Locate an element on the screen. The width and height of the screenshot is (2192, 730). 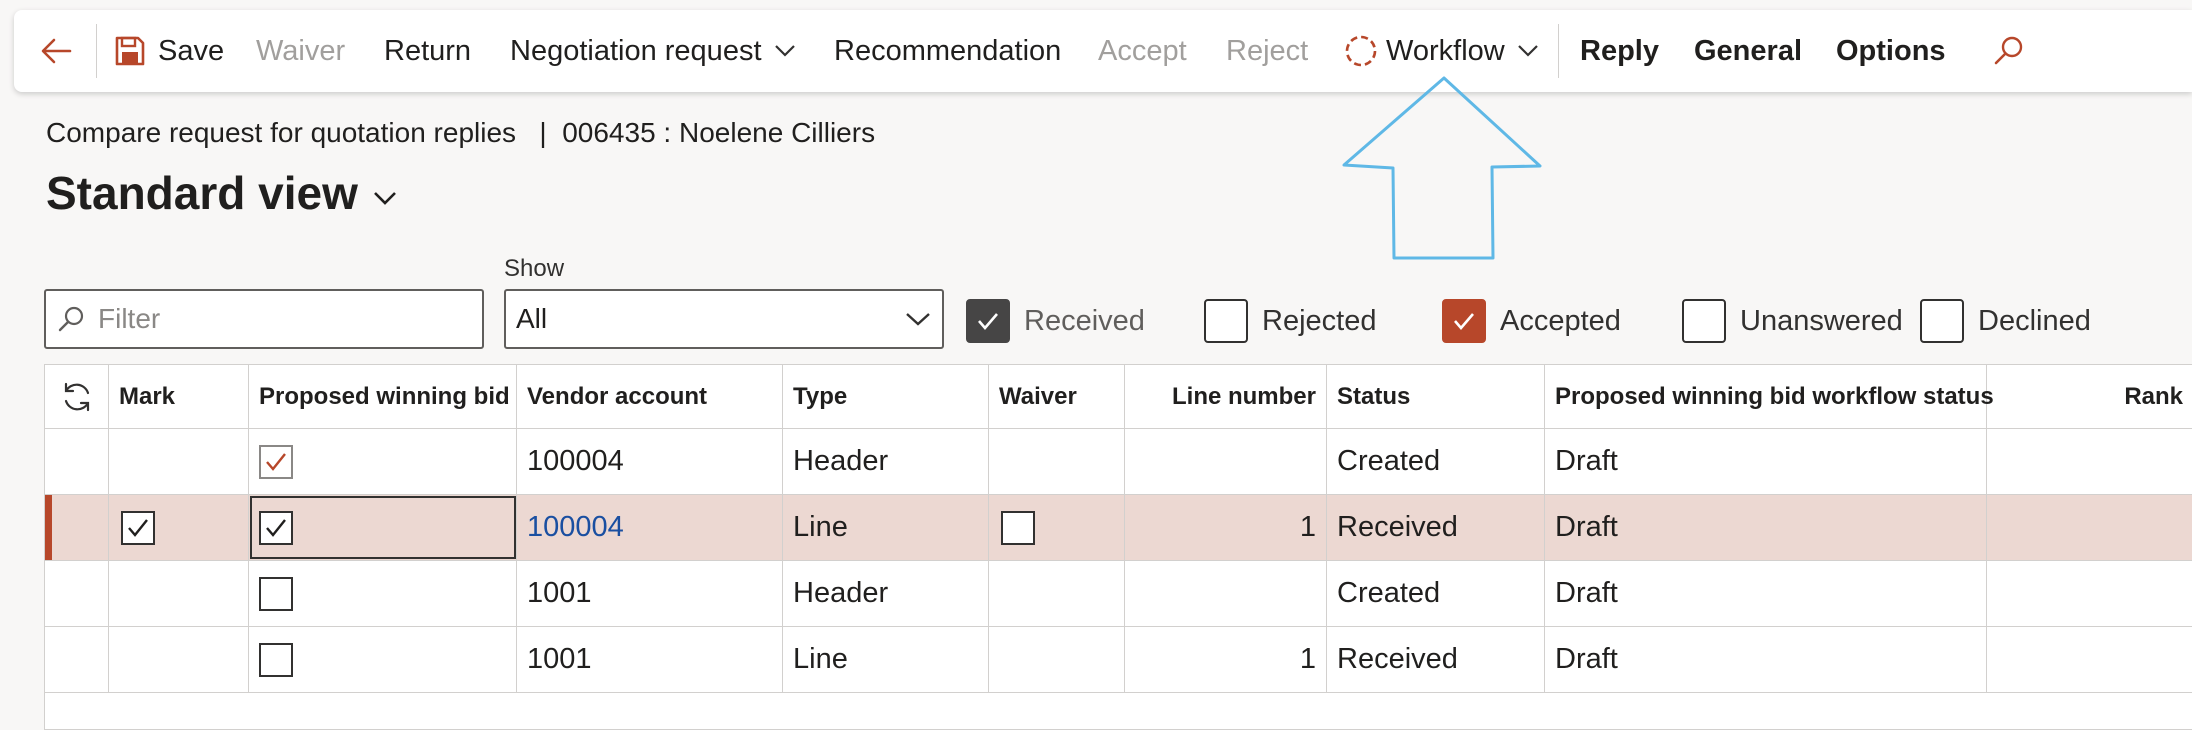
search-button is located at coordinates (2009, 51).